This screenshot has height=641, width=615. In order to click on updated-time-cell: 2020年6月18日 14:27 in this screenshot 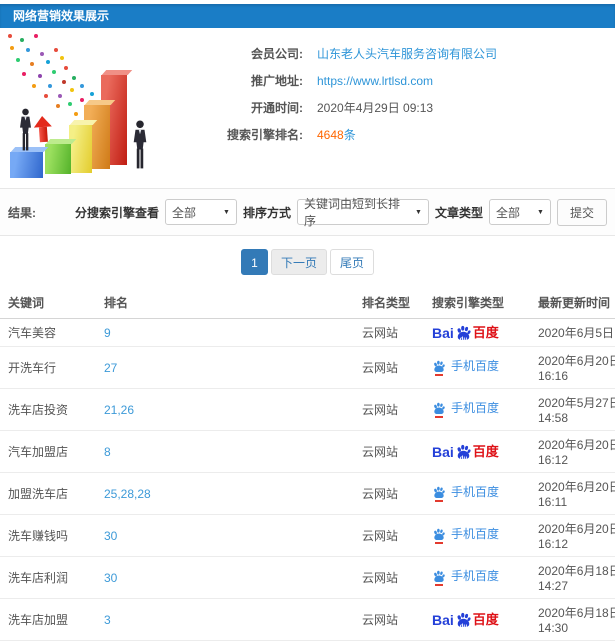, I will do `click(576, 578)`.